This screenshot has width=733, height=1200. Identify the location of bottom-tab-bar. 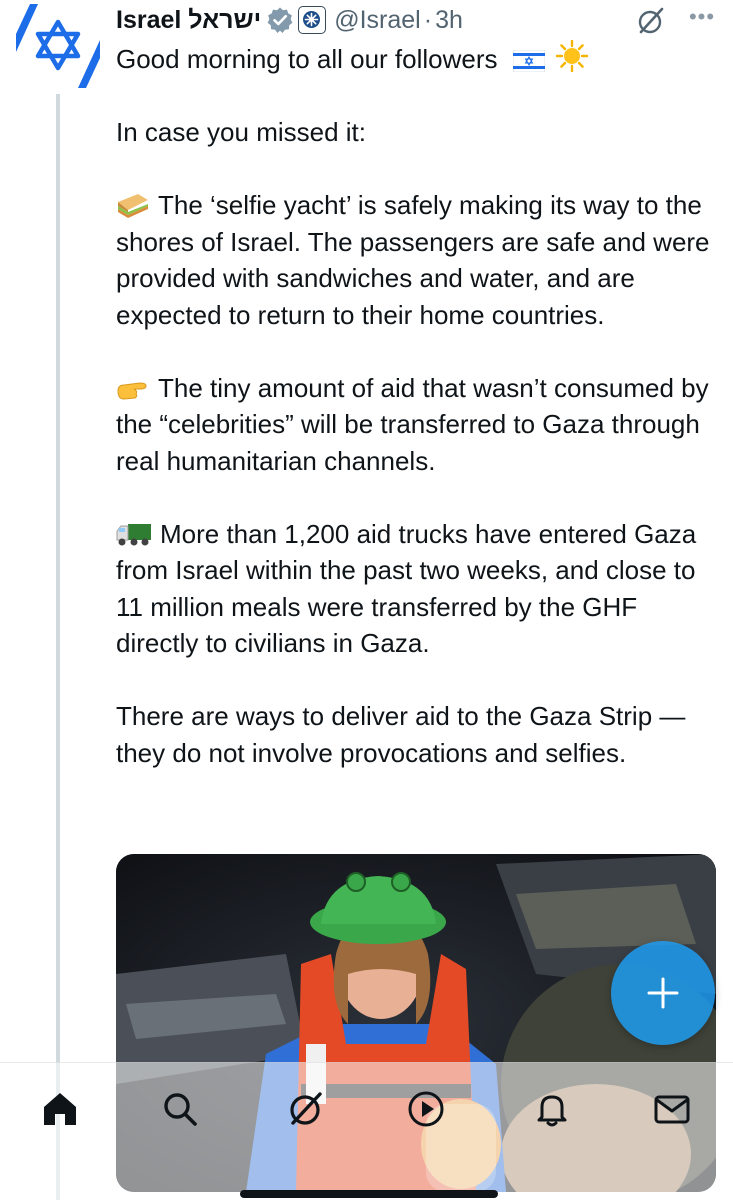
(366, 1131).